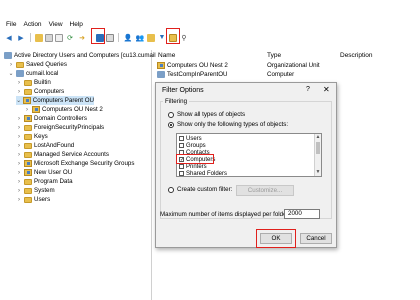 Image resolution: width=420 pixels, height=300 pixels. I want to click on object-type-computers: ✓ Computers, so click(197, 159).